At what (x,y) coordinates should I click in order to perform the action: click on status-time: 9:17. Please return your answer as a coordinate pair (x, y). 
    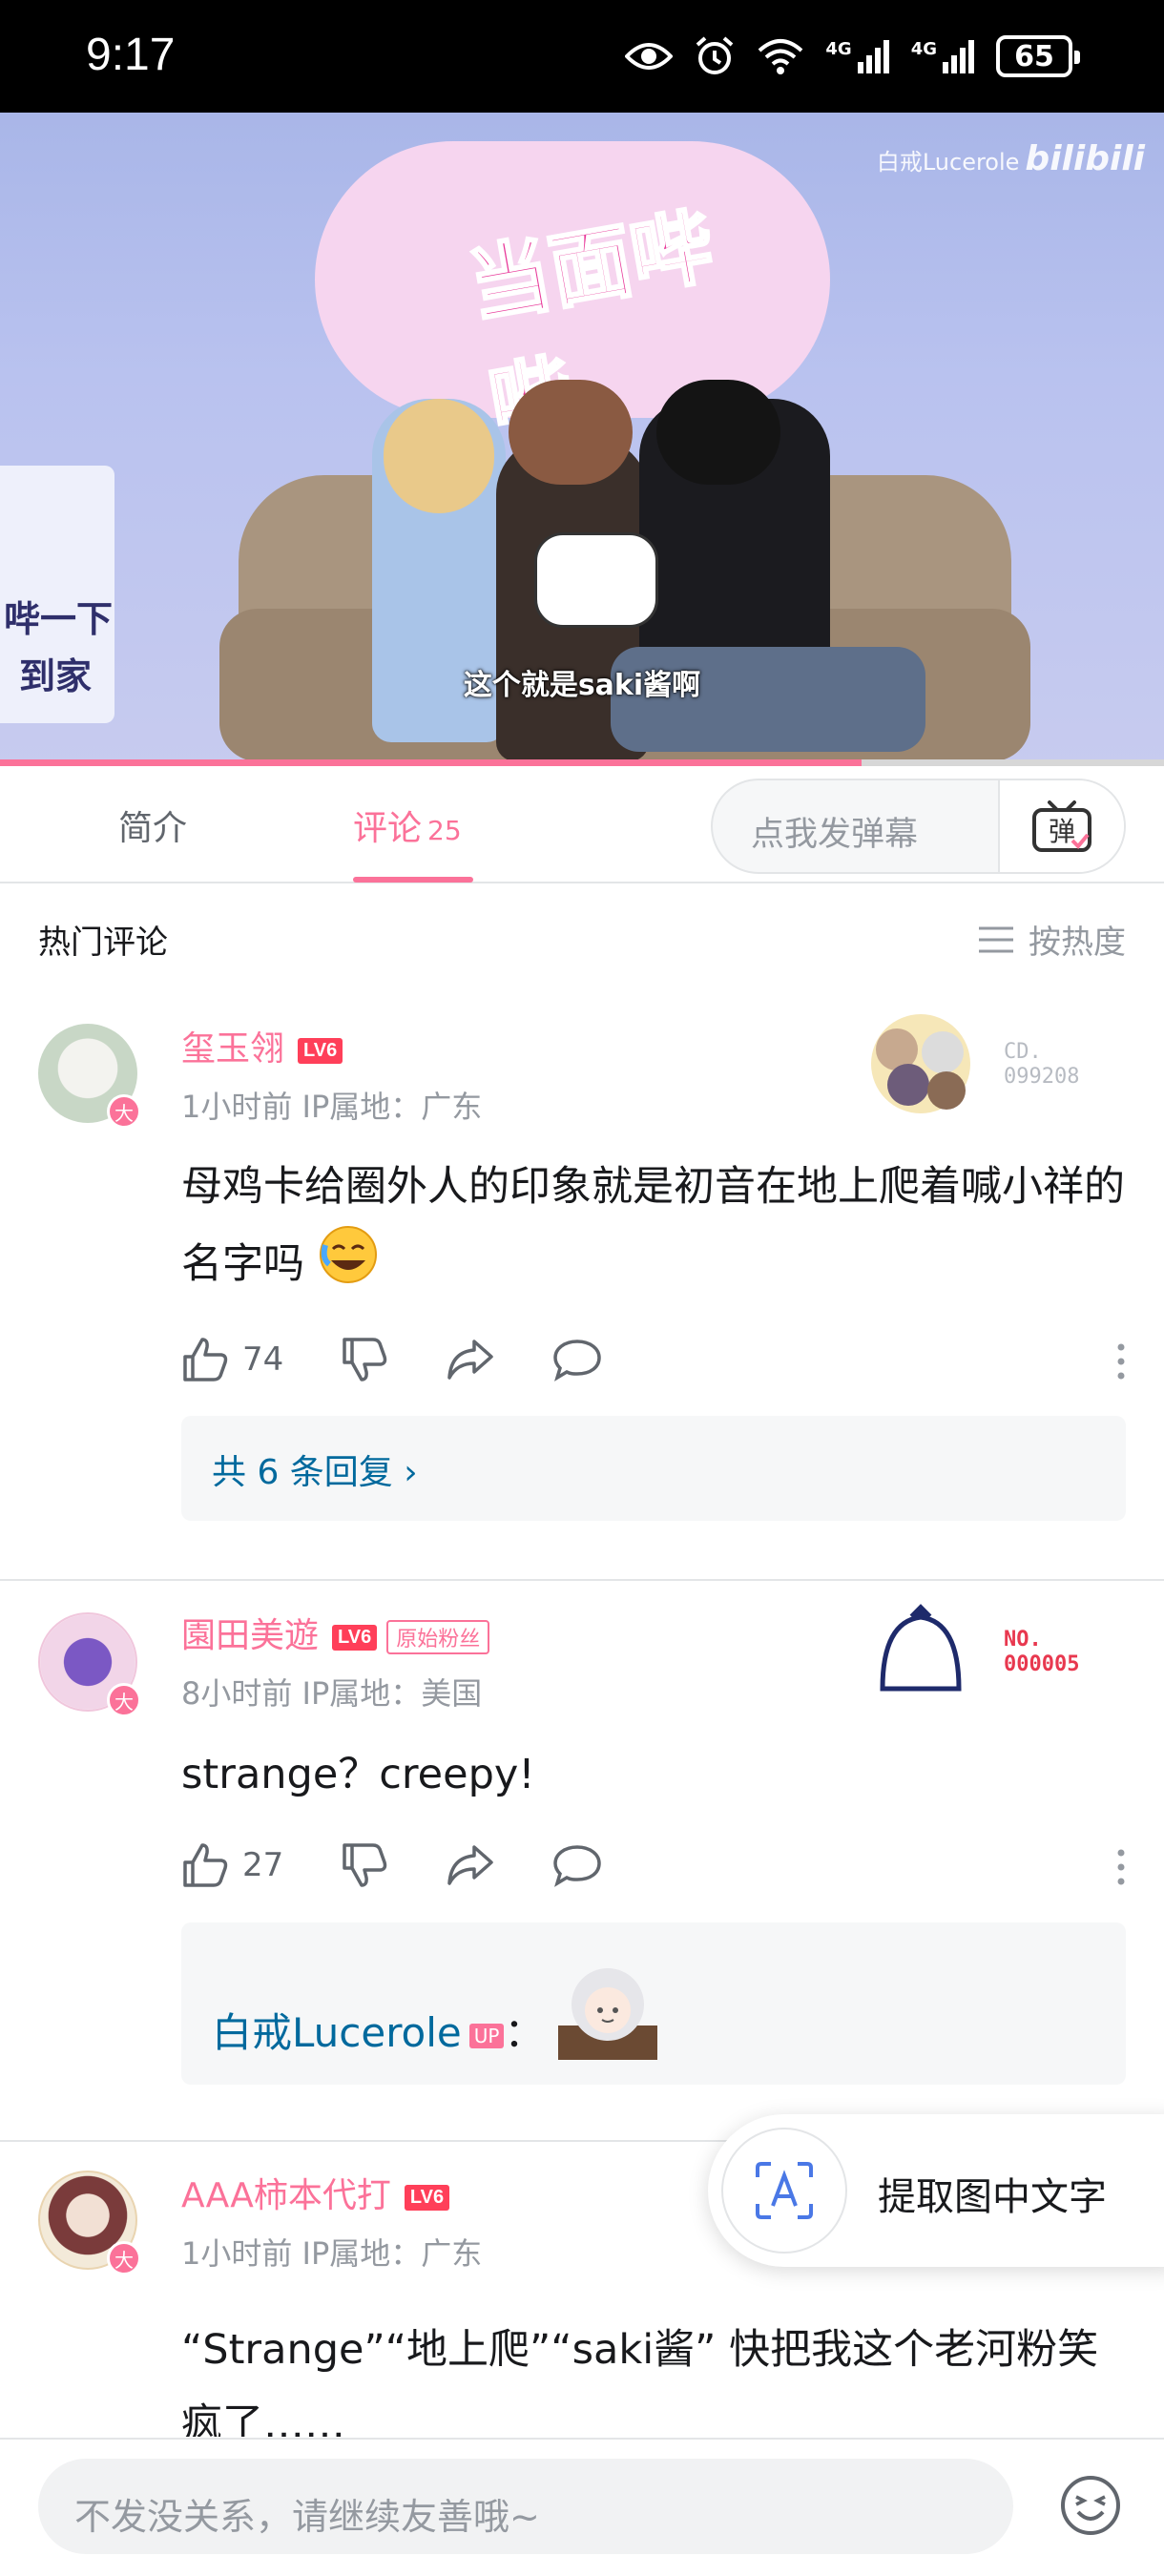
    Looking at the image, I should click on (131, 55).